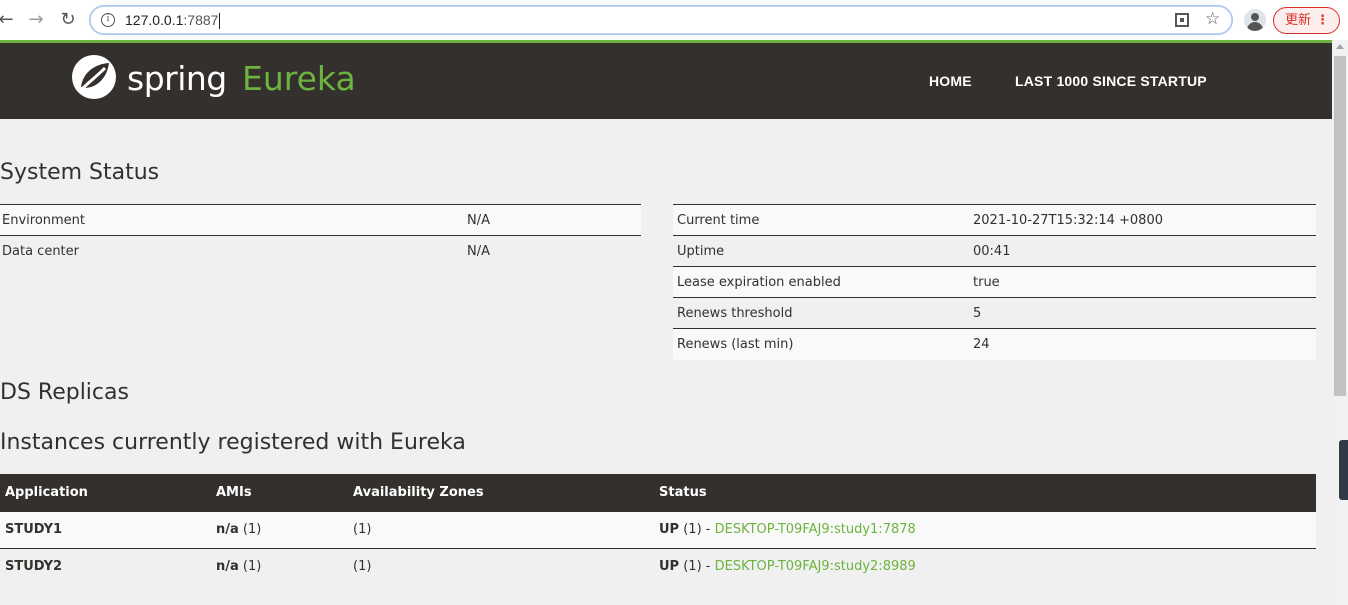  I want to click on address-bar: i 127.0.0.1:7887 ☆, so click(661, 20).